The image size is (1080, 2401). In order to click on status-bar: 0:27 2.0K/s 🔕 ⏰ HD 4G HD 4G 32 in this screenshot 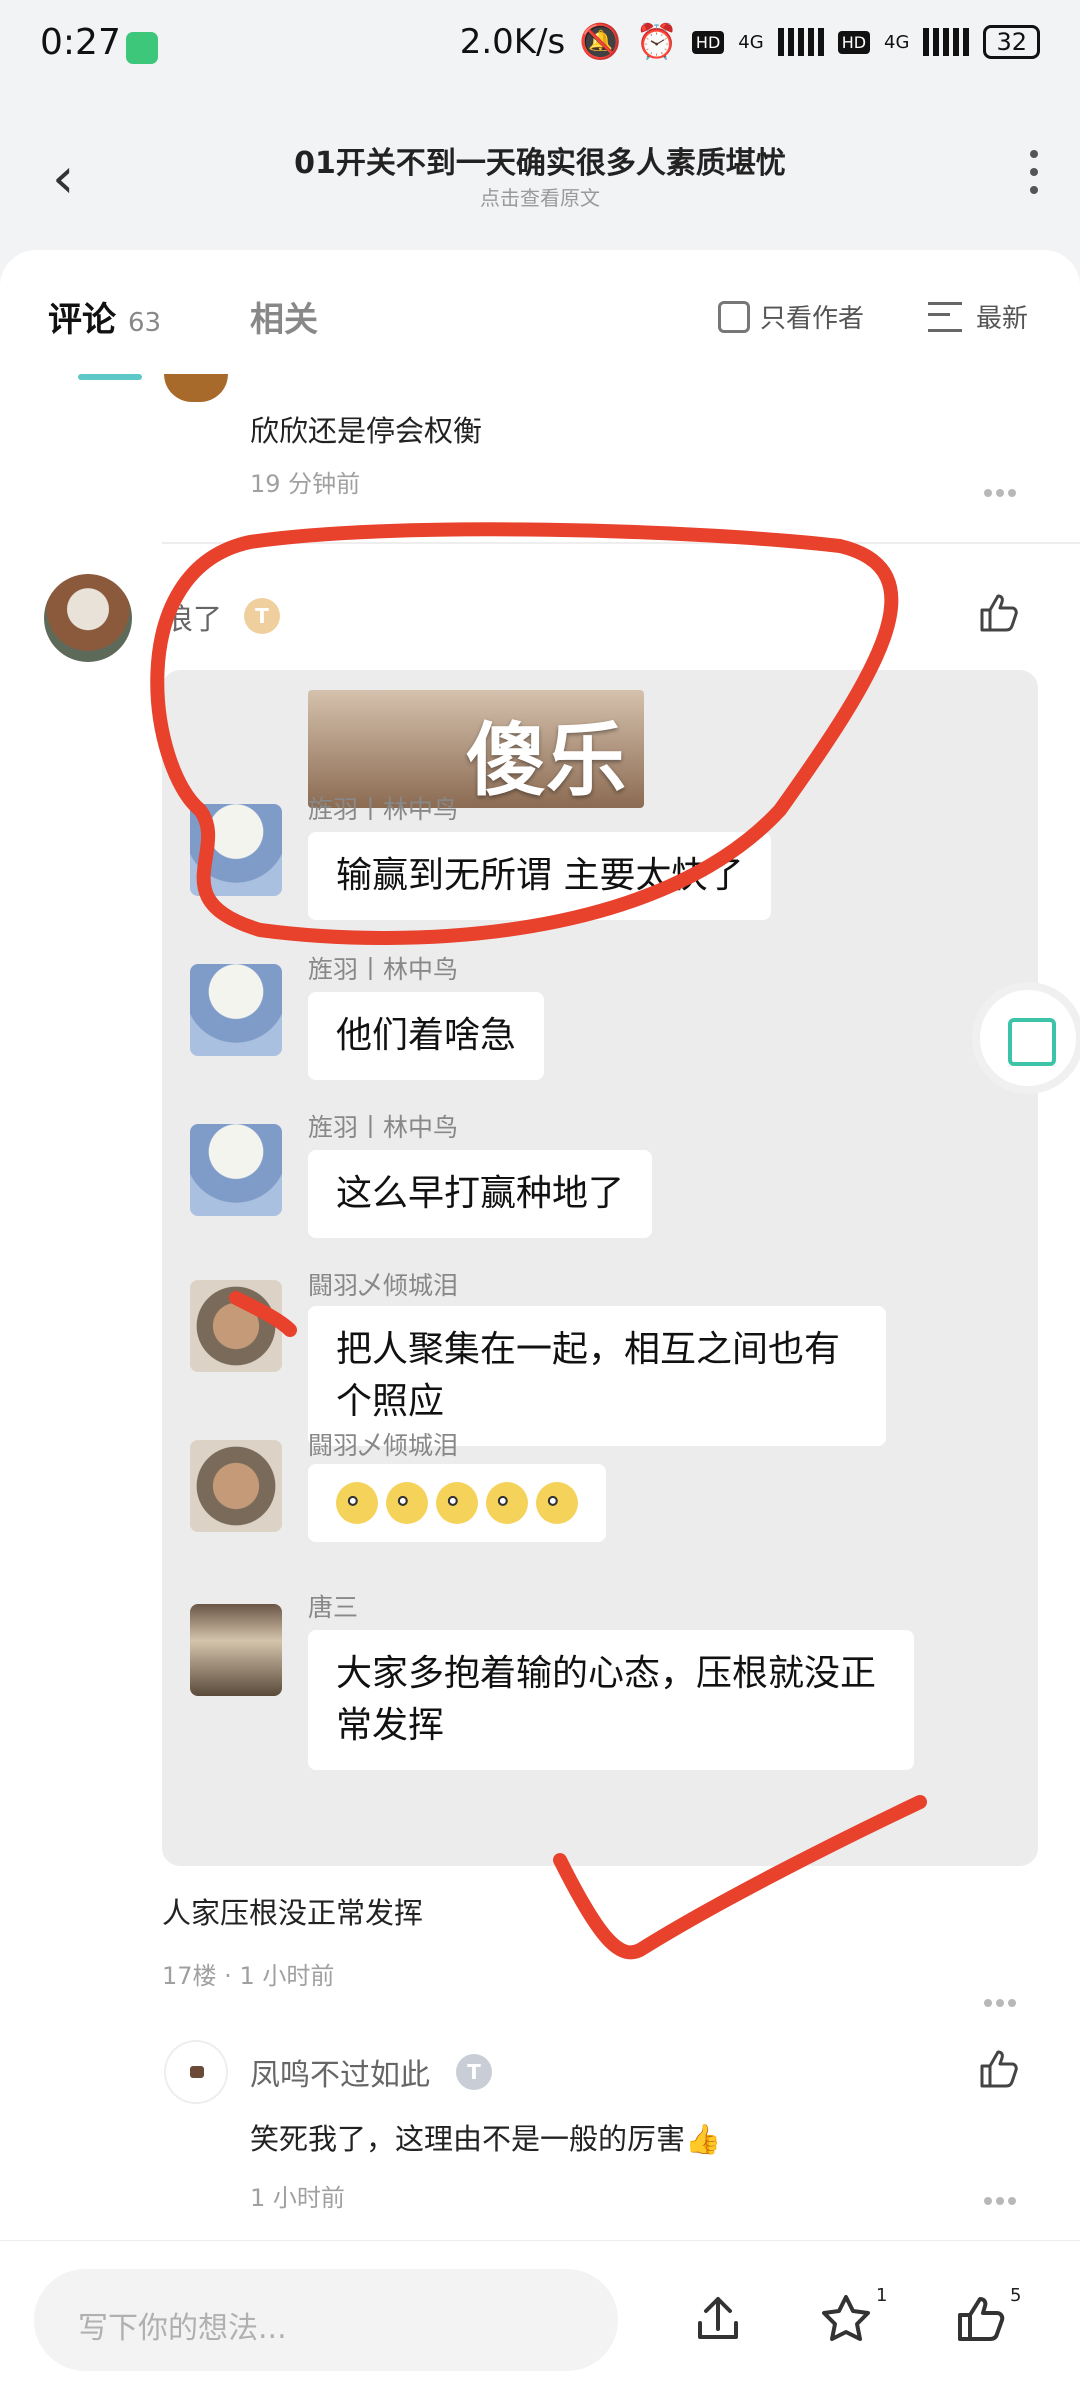, I will do `click(540, 48)`.